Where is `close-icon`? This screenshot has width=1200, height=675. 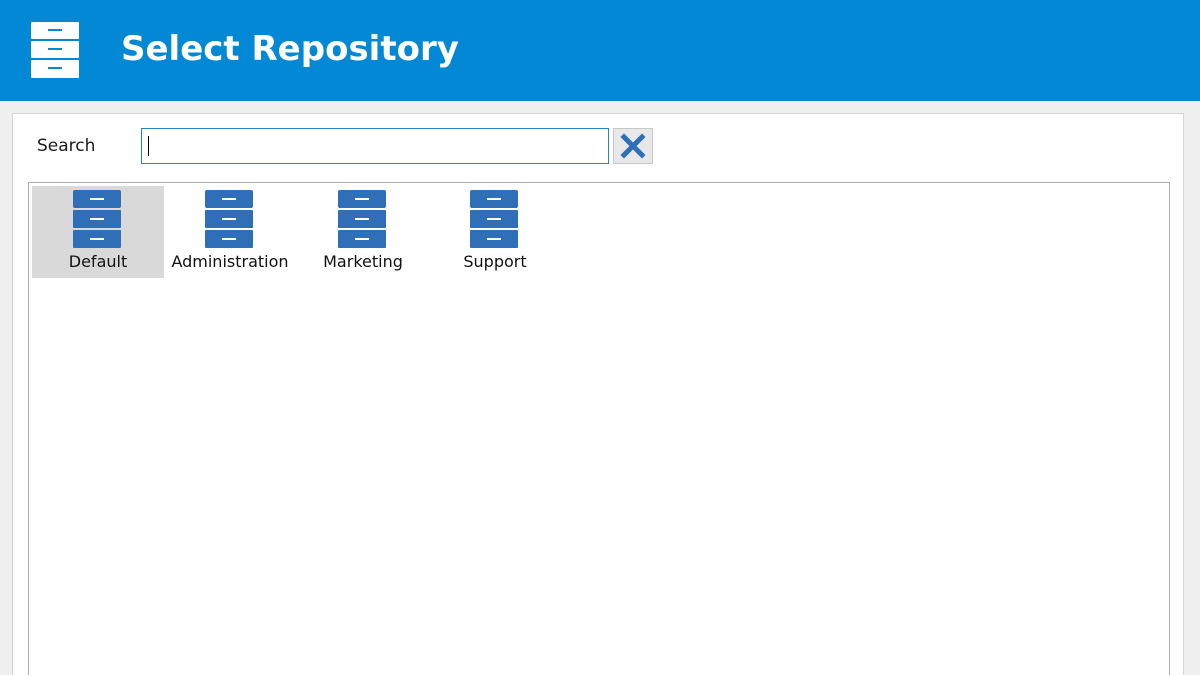 close-icon is located at coordinates (633, 146).